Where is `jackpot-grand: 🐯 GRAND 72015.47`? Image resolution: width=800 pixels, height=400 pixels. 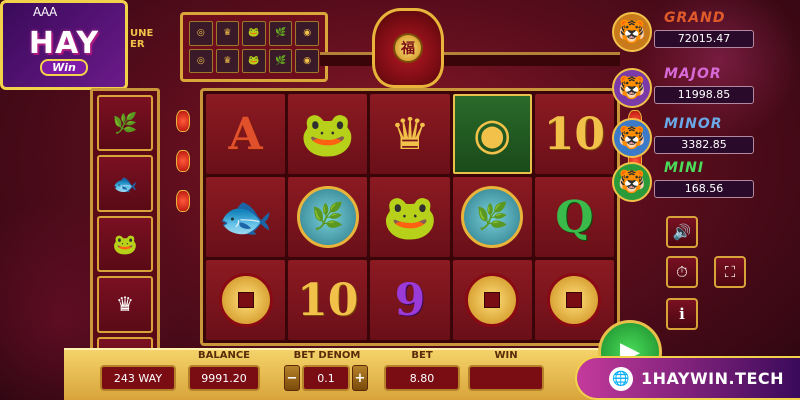 jackpot-grand: 🐯 GRAND 72015.47 is located at coordinates (687, 31).